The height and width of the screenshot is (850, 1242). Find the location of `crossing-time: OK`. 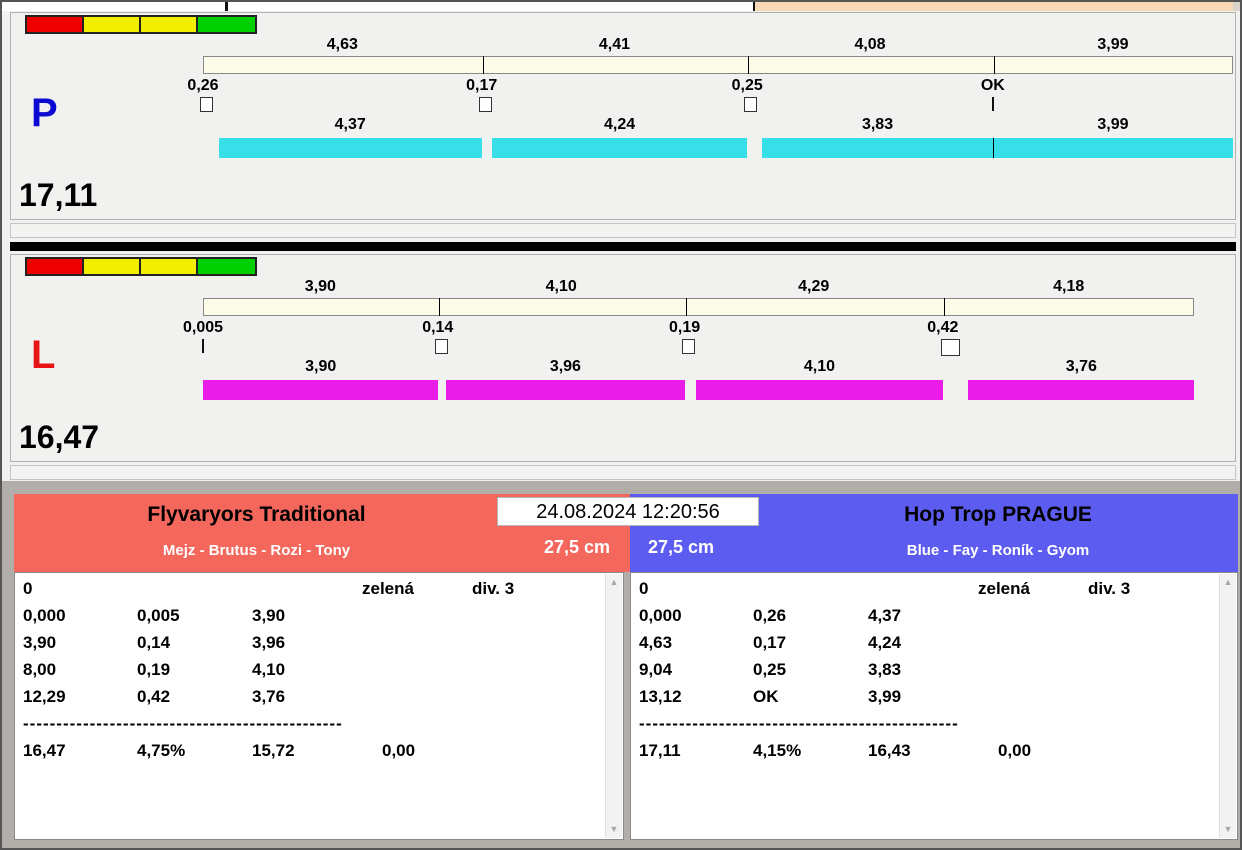

crossing-time: OK is located at coordinates (766, 696).